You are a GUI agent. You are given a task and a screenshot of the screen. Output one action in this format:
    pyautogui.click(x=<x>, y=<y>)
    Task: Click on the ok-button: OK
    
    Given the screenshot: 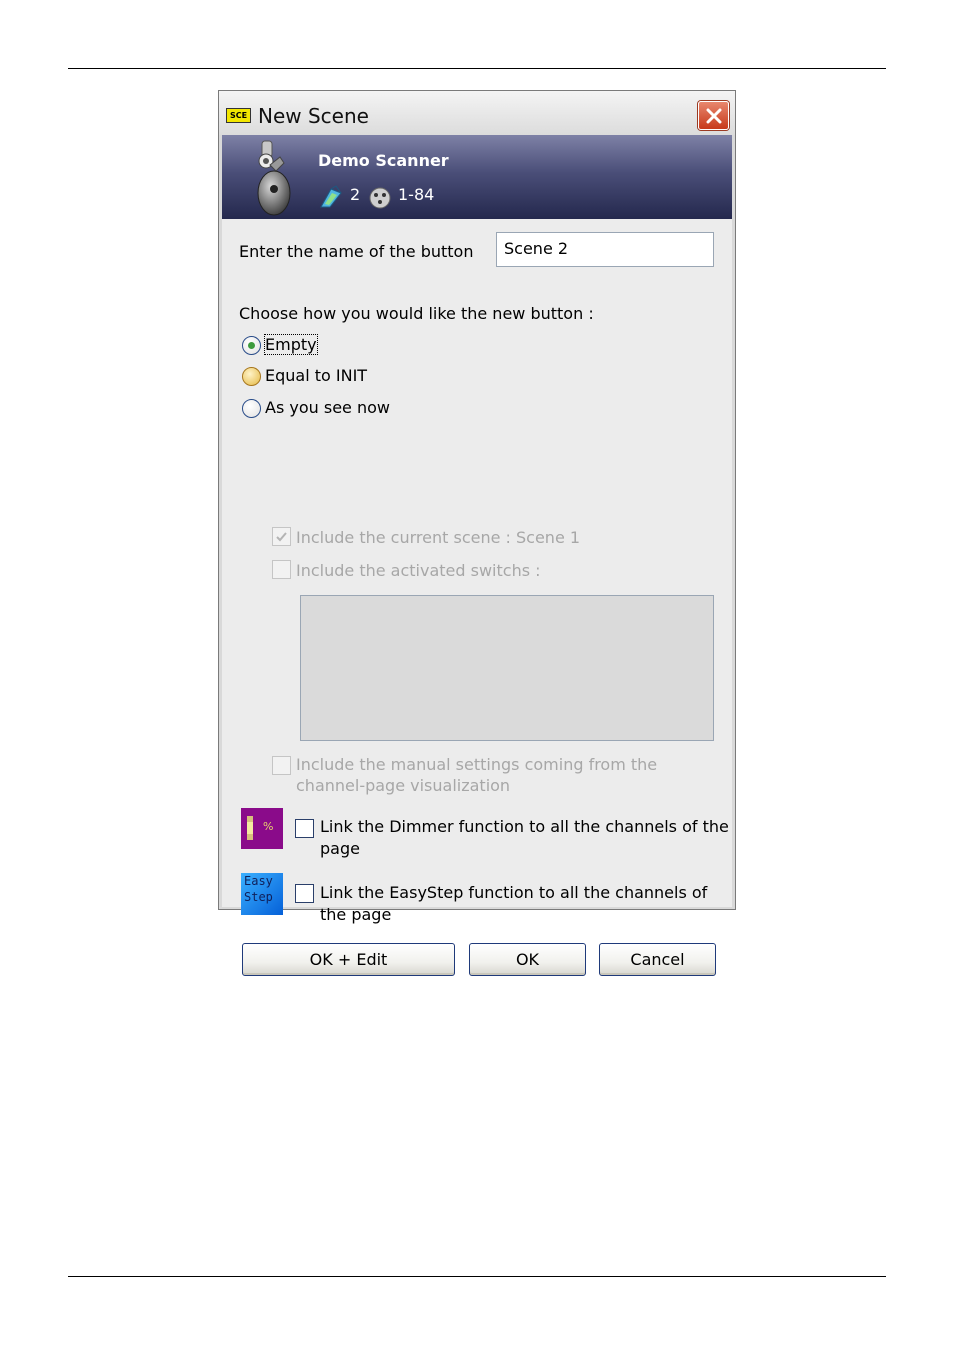 What is the action you would take?
    pyautogui.click(x=527, y=959)
    